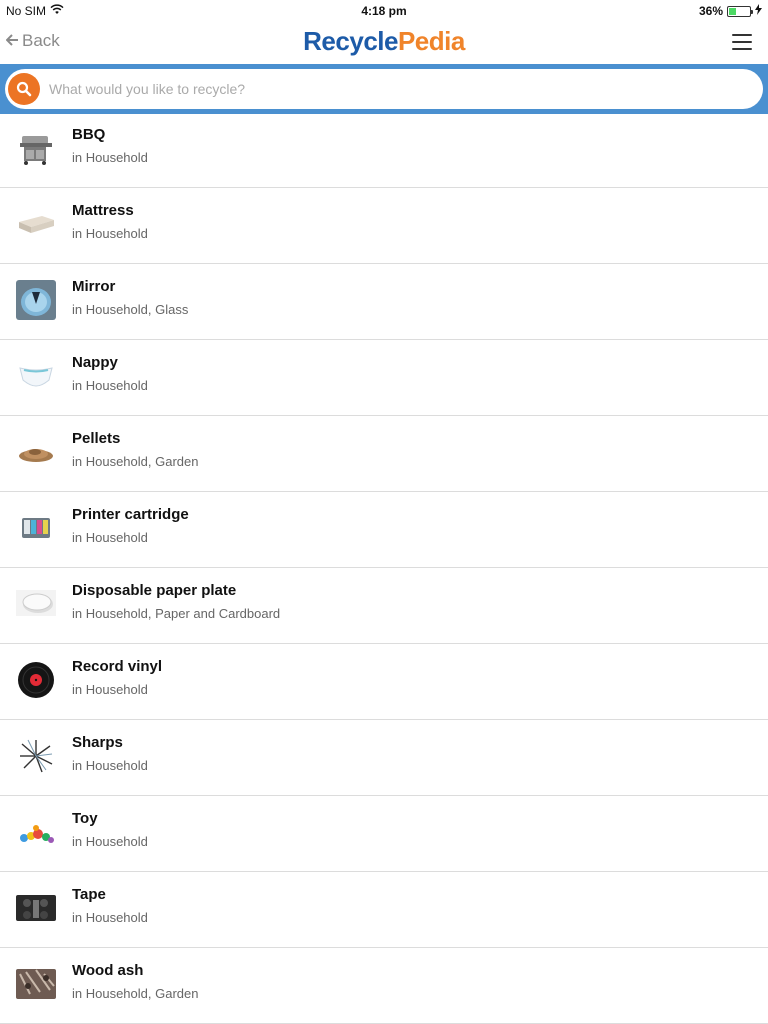 The height and width of the screenshot is (1024, 768). What do you see at coordinates (36, 908) in the screenshot?
I see `tape-icon` at bounding box center [36, 908].